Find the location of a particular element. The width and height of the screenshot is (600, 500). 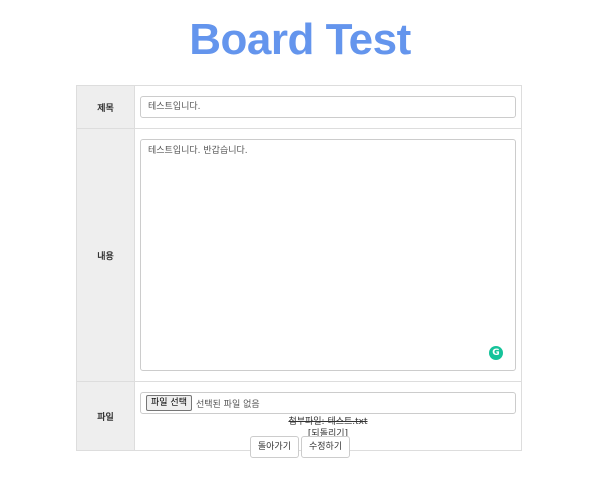

title-field-cell: 테스트입니다. is located at coordinates (328, 107).